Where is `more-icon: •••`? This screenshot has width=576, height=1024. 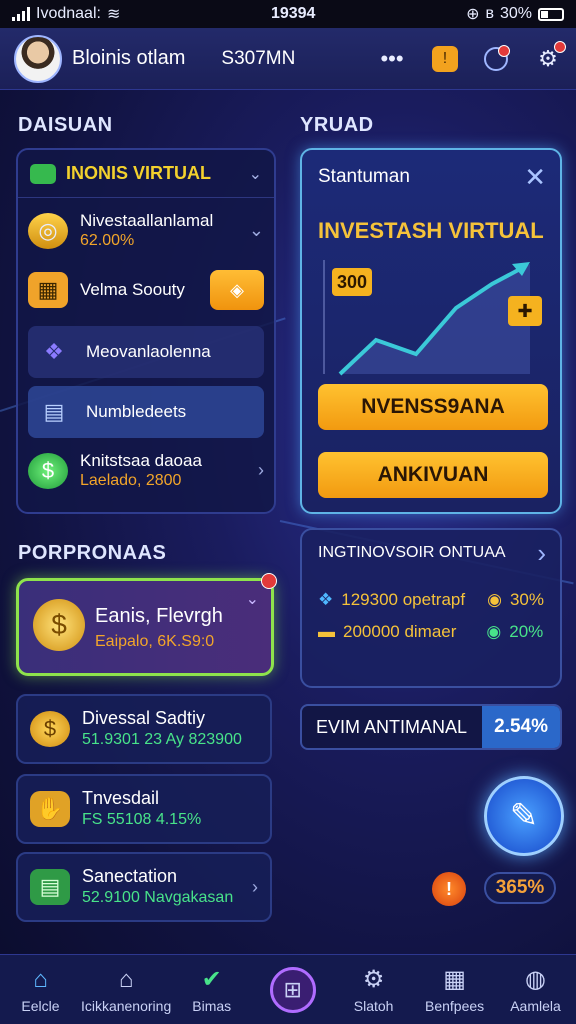 more-icon: ••• is located at coordinates (392, 59).